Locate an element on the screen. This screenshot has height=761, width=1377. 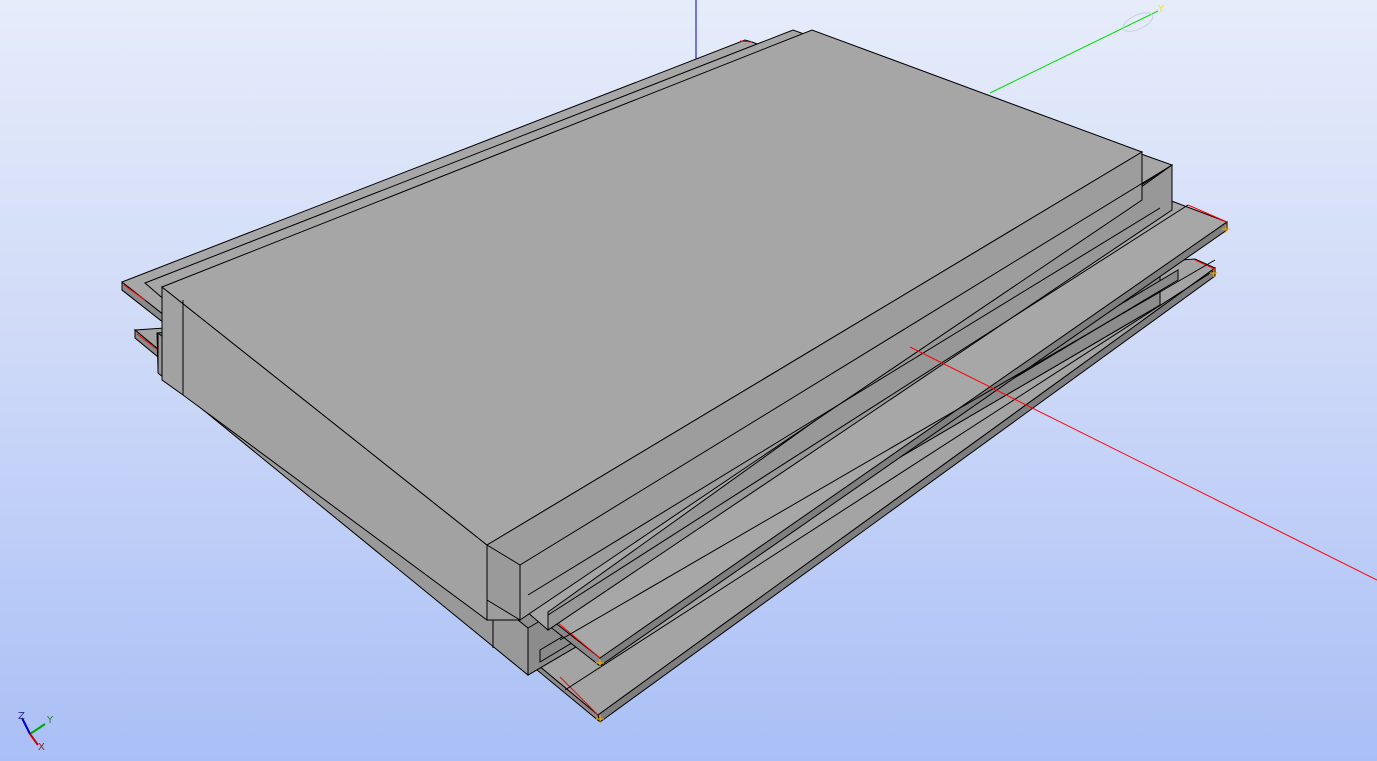
world-y-axis-arrow is located at coordinates (1138, 22).